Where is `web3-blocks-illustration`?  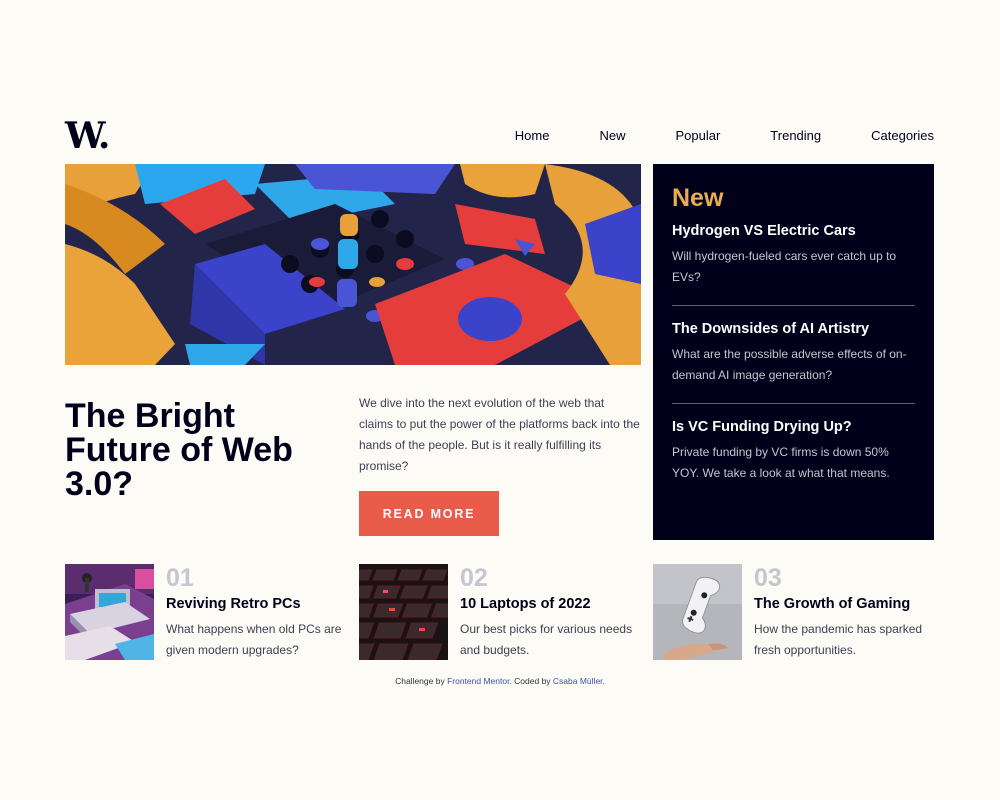
web3-blocks-illustration is located at coordinates (353, 264).